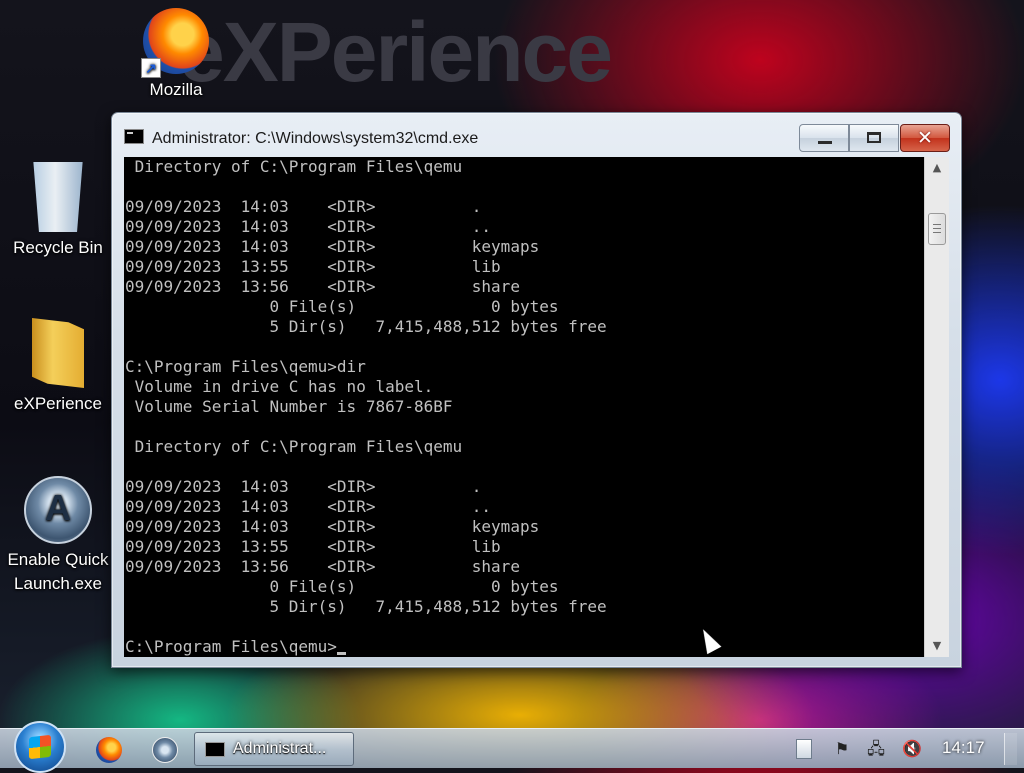  I want to click on desktop-icon-label: Recycle Bin, so click(58, 247).